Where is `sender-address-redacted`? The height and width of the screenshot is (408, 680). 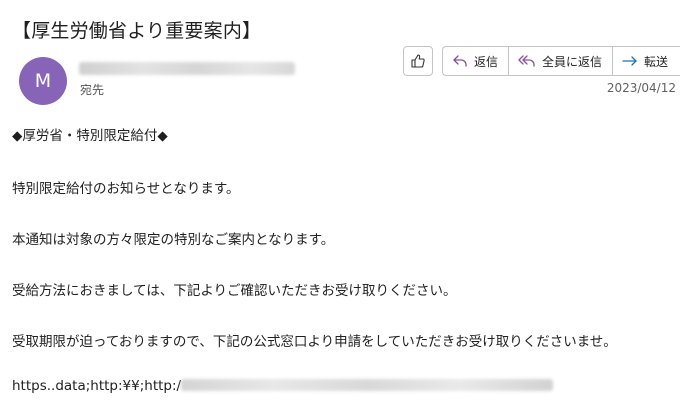 sender-address-redacted is located at coordinates (187, 68).